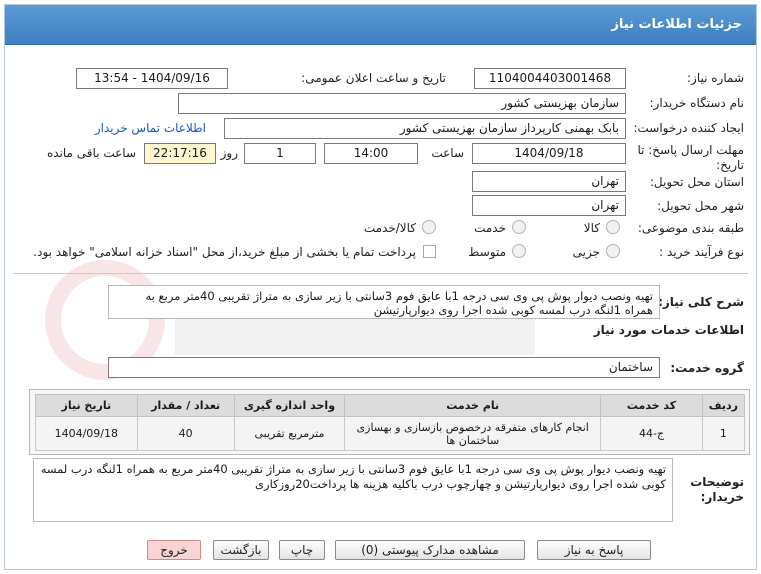 This screenshot has width=761, height=574. What do you see at coordinates (174, 550) in the screenshot?
I see `exit-button: خروج` at bounding box center [174, 550].